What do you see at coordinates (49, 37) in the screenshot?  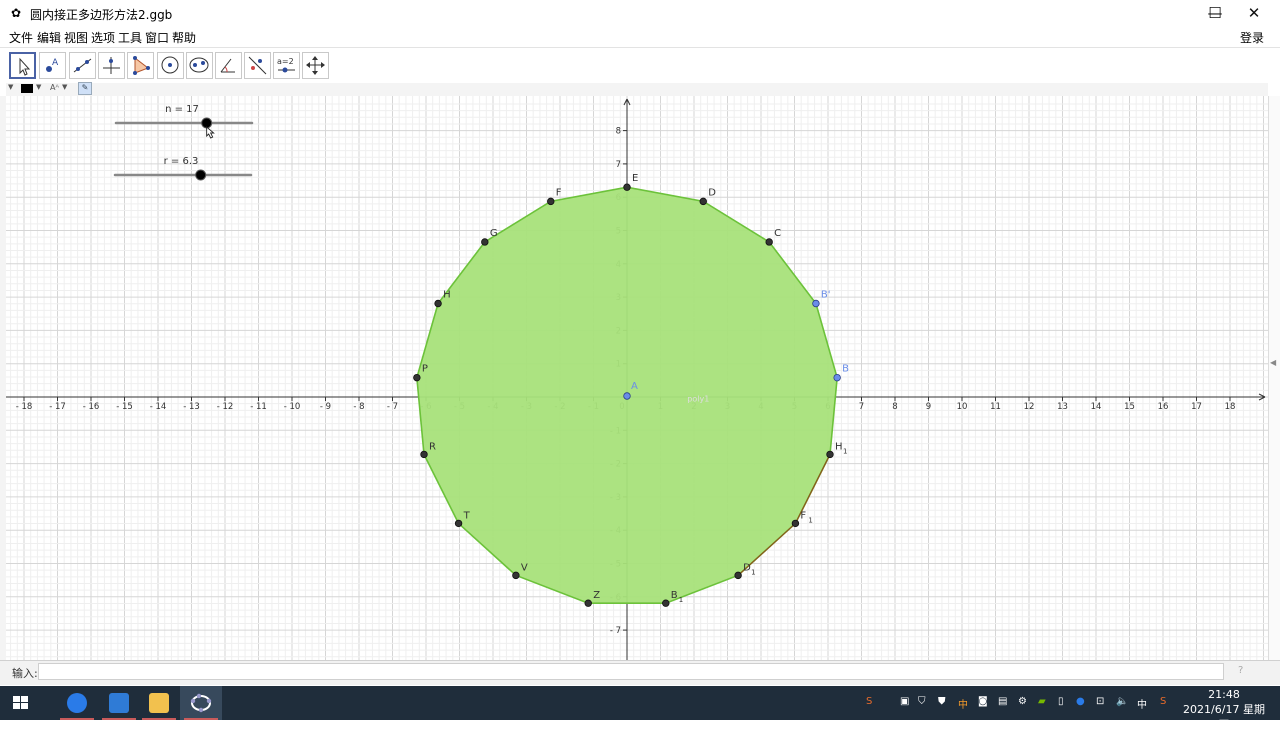 I see `menu-edit: 编辑` at bounding box center [49, 37].